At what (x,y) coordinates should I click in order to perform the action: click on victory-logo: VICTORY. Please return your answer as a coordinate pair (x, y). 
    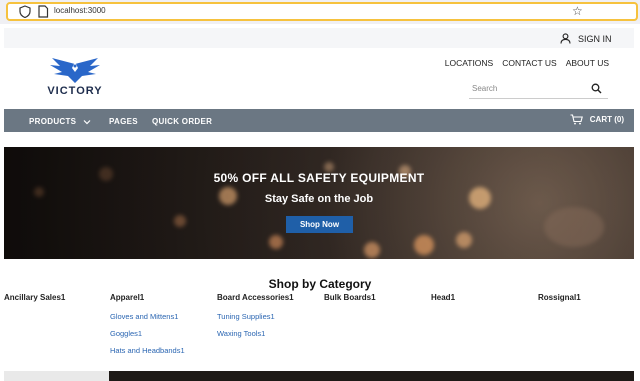
    Looking at the image, I should click on (75, 78).